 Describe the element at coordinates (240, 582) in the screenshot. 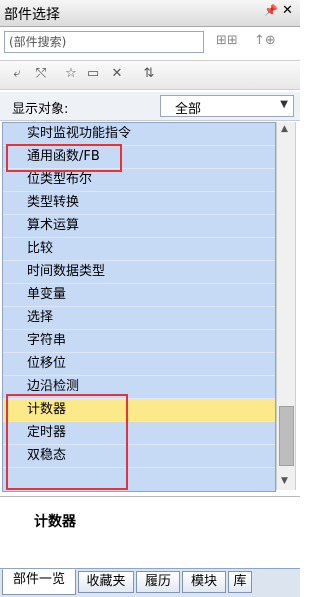

I see `tab-library: 库` at that location.